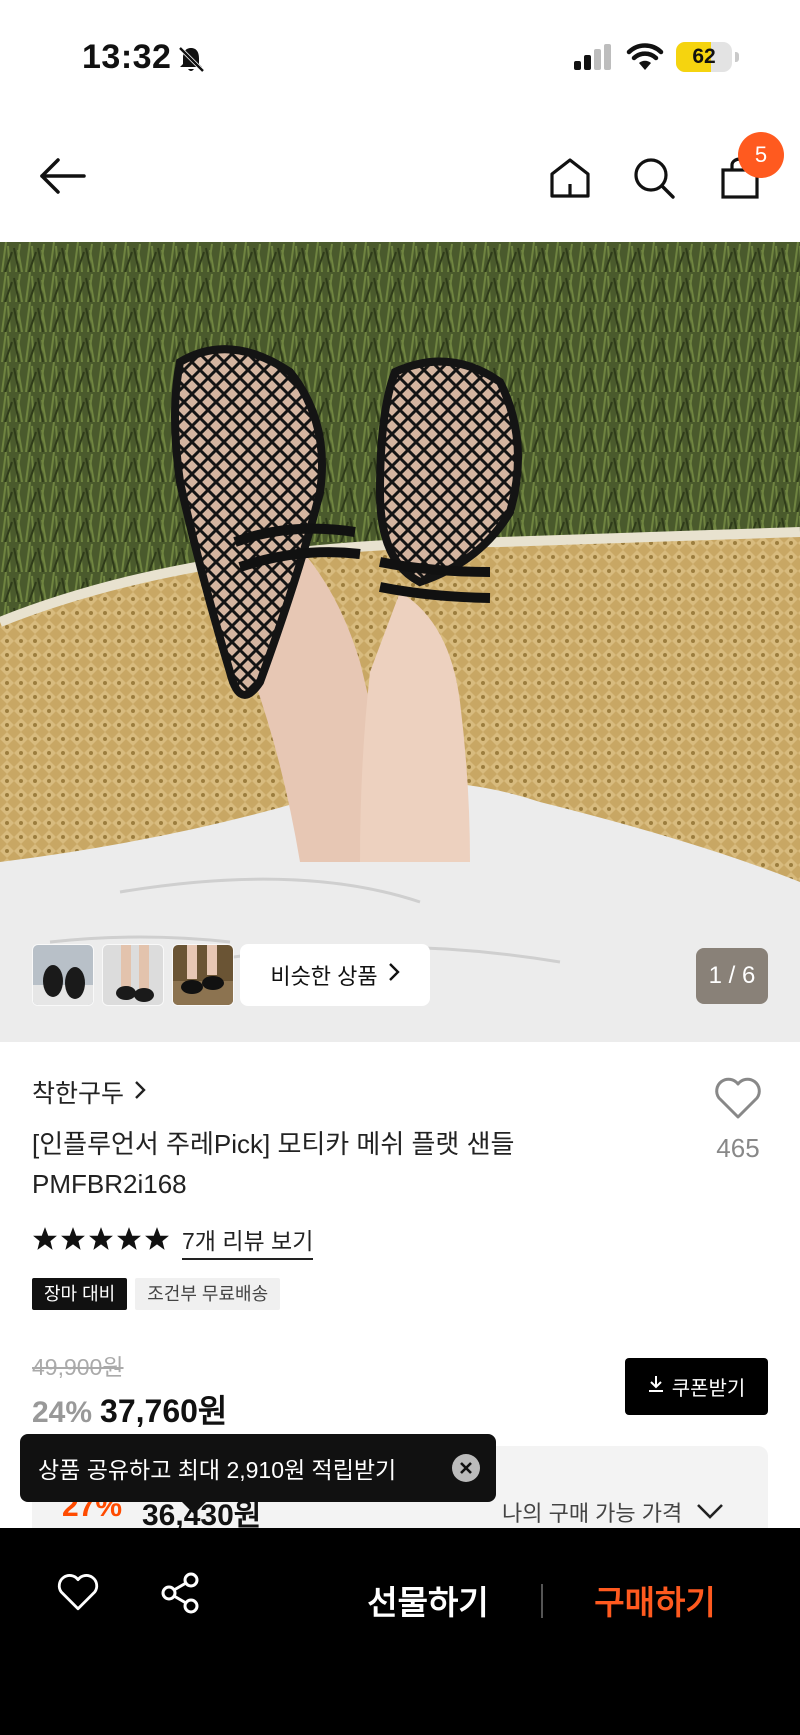 This screenshot has height=1735, width=800. What do you see at coordinates (400, 55) in the screenshot?
I see `status-bar: 13:32 62` at bounding box center [400, 55].